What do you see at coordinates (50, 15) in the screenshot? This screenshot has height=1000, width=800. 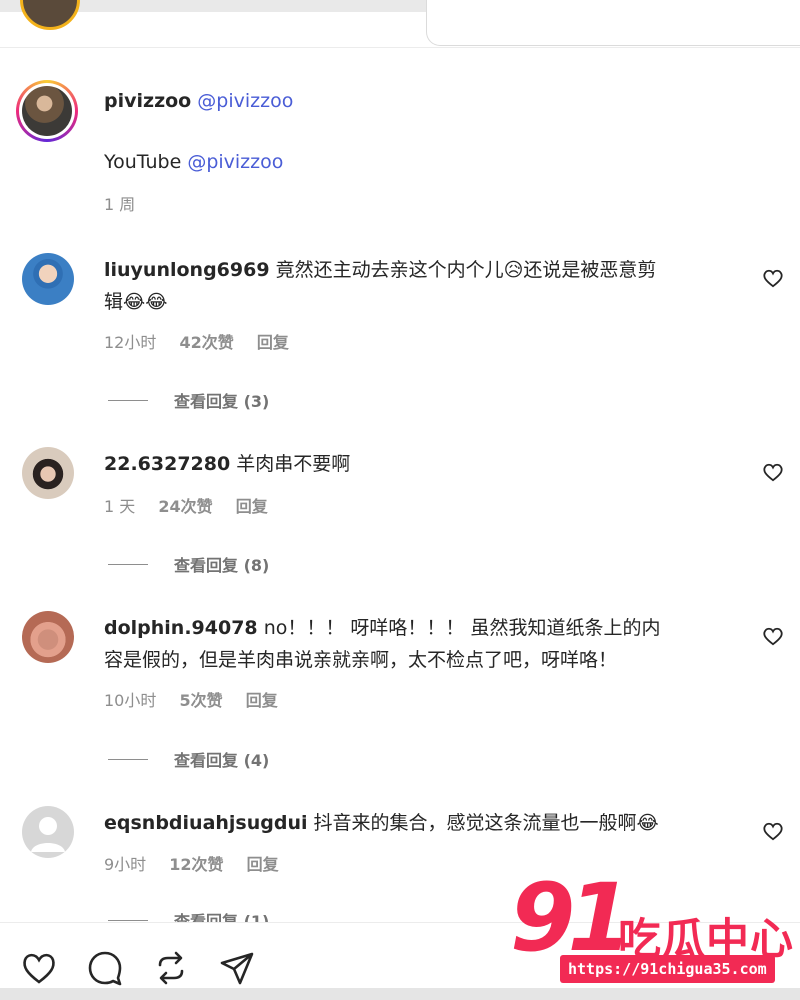 I see `partial-avatar` at bounding box center [50, 15].